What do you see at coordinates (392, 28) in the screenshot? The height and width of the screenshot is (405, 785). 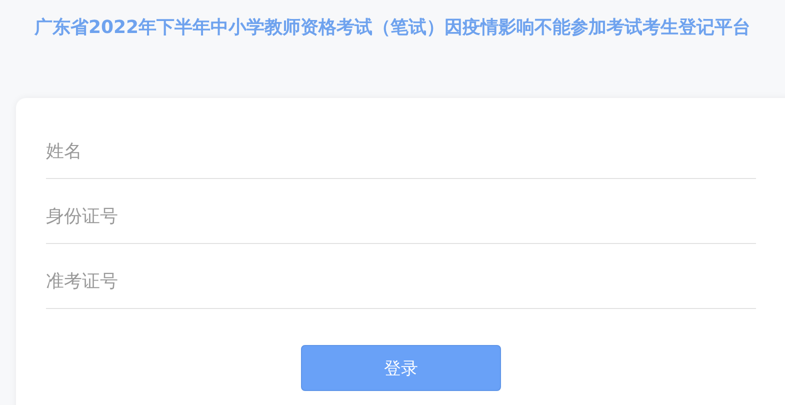 I see `page-title: 广东省2022年下半年中小学教师资格考试（笔试）因疫情影响不能参加考试考生登记平台` at bounding box center [392, 28].